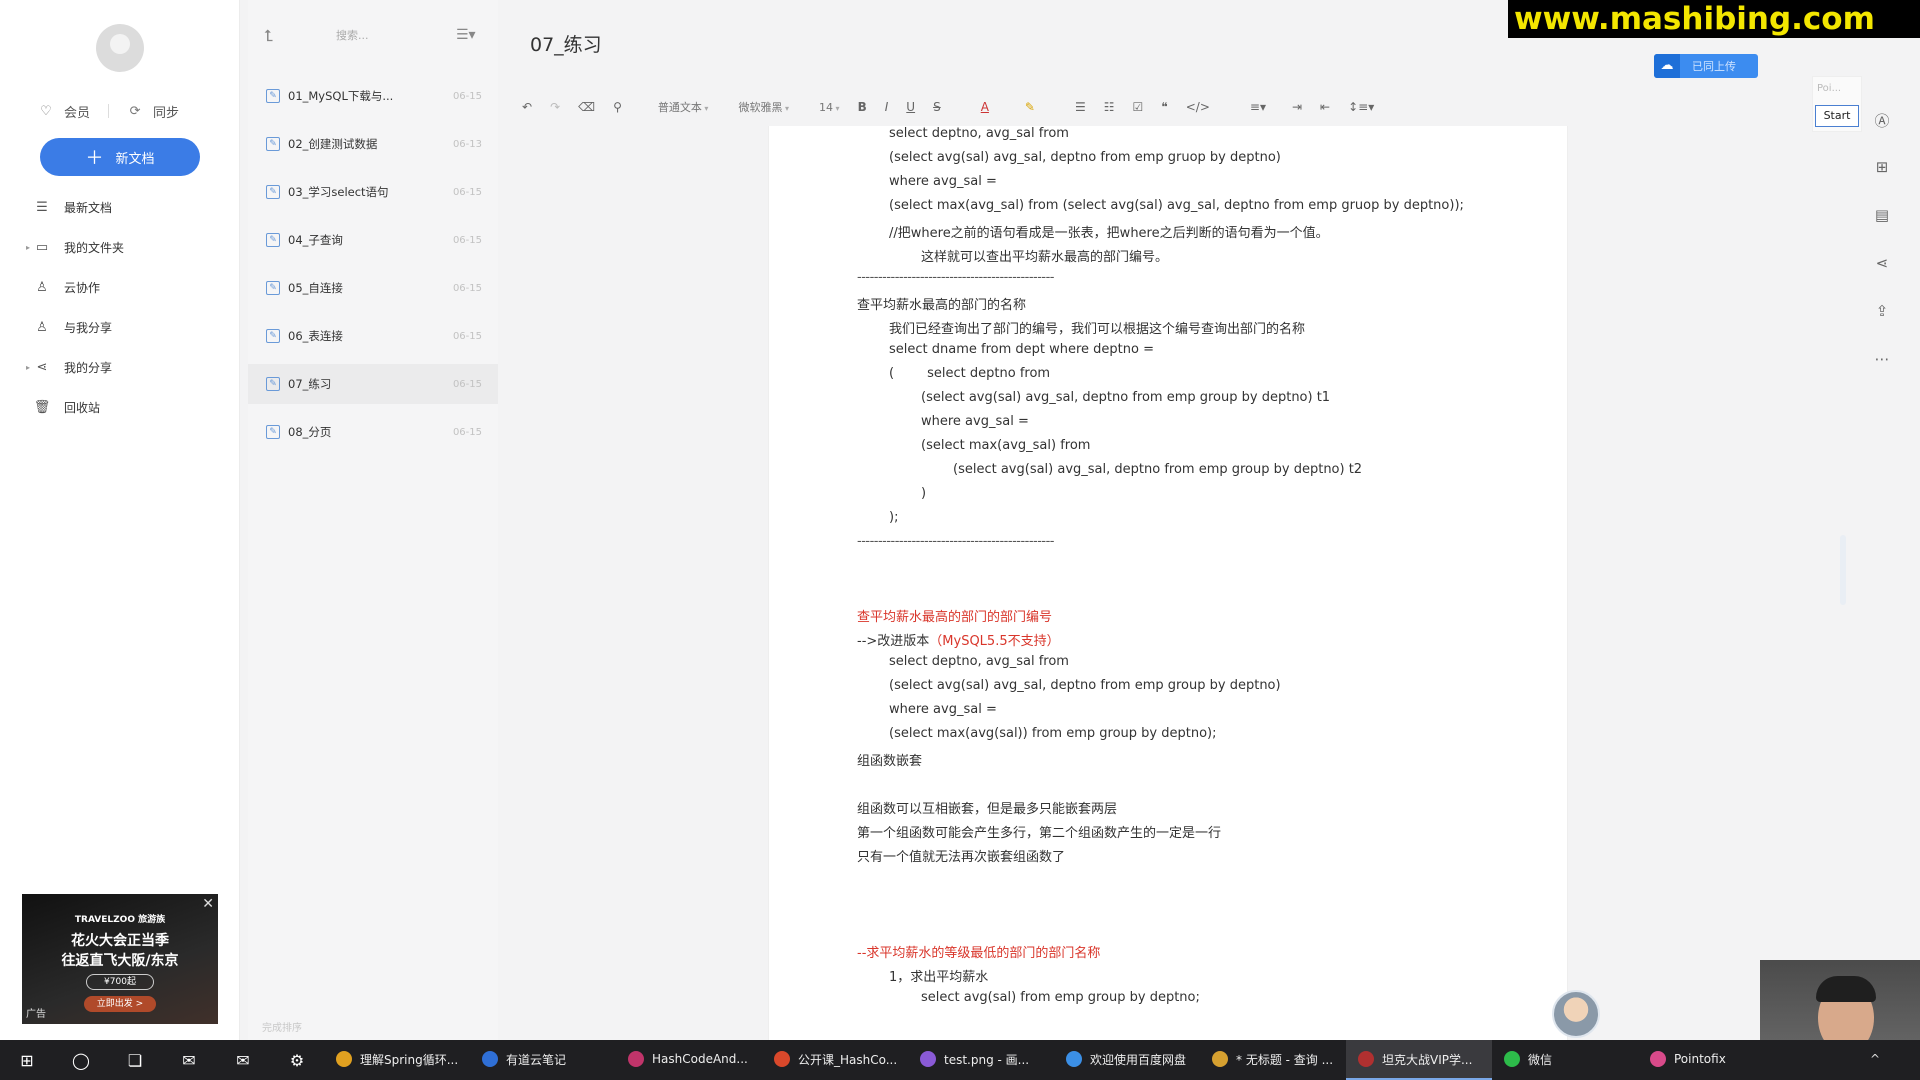 Image resolution: width=1920 pixels, height=1080 pixels. Describe the element at coordinates (1882, 120) in the screenshot. I see `text-icon: Ⓐ` at that location.